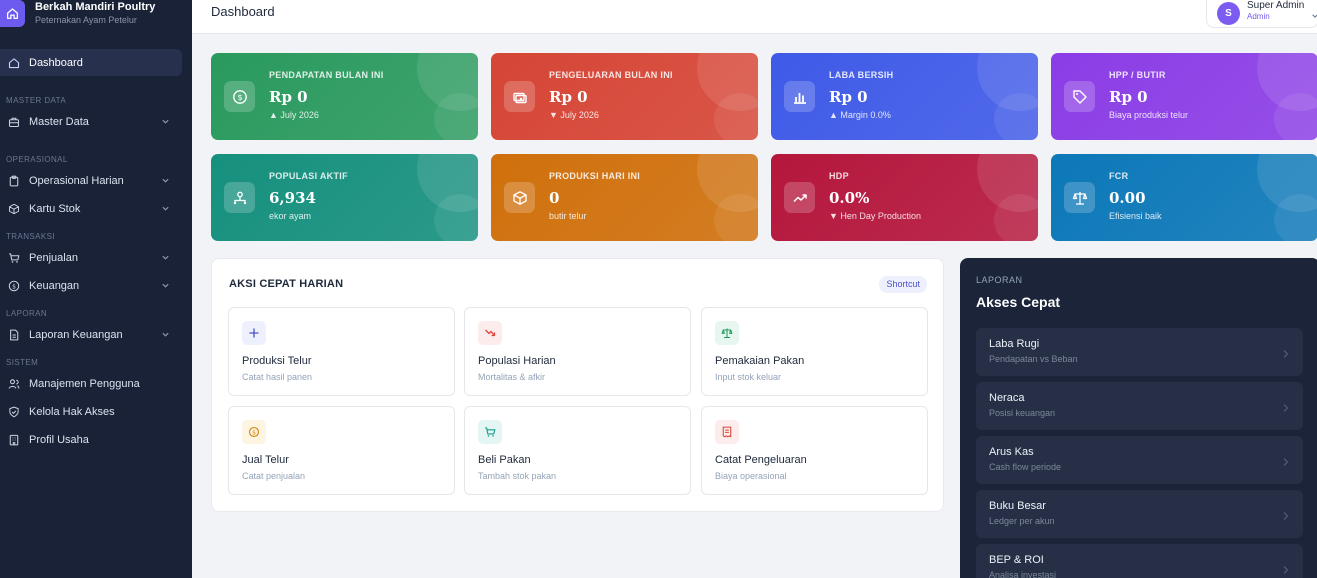  Describe the element at coordinates (799, 96) in the screenshot. I see `bar-chart-icon` at that location.